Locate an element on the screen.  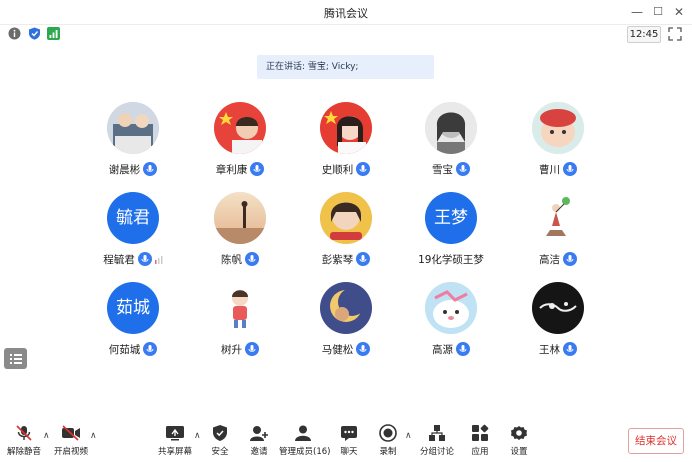
record-button: 录制 is located at coordinates (388, 440).